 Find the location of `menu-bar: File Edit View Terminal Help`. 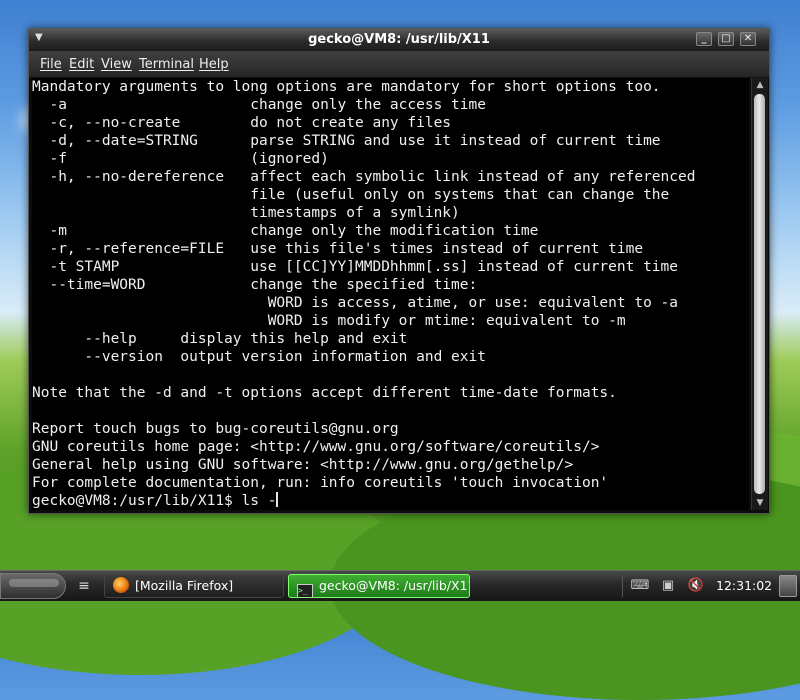

menu-bar: File Edit View Terminal Help is located at coordinates (399, 64).